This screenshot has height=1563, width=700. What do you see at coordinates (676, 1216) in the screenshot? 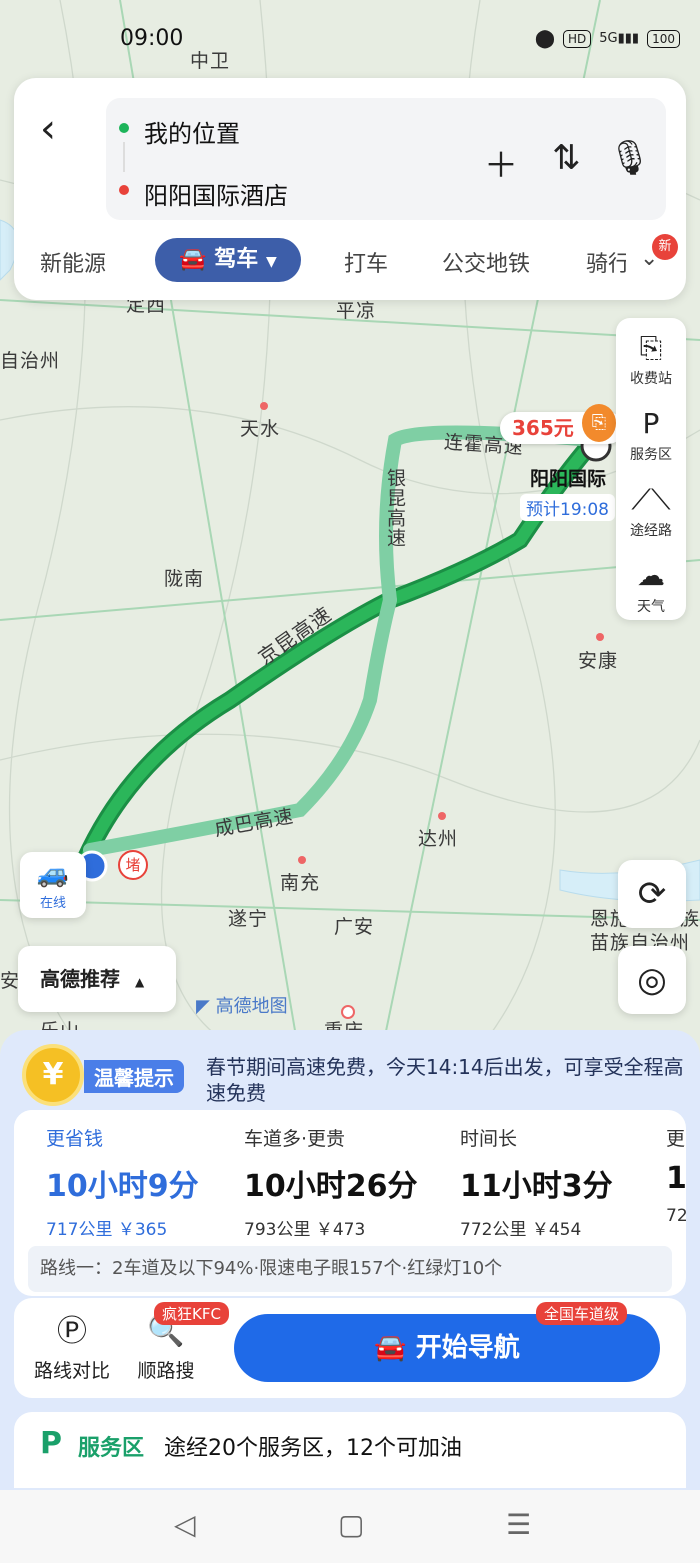
I see `route-info: 72` at bounding box center [676, 1216].